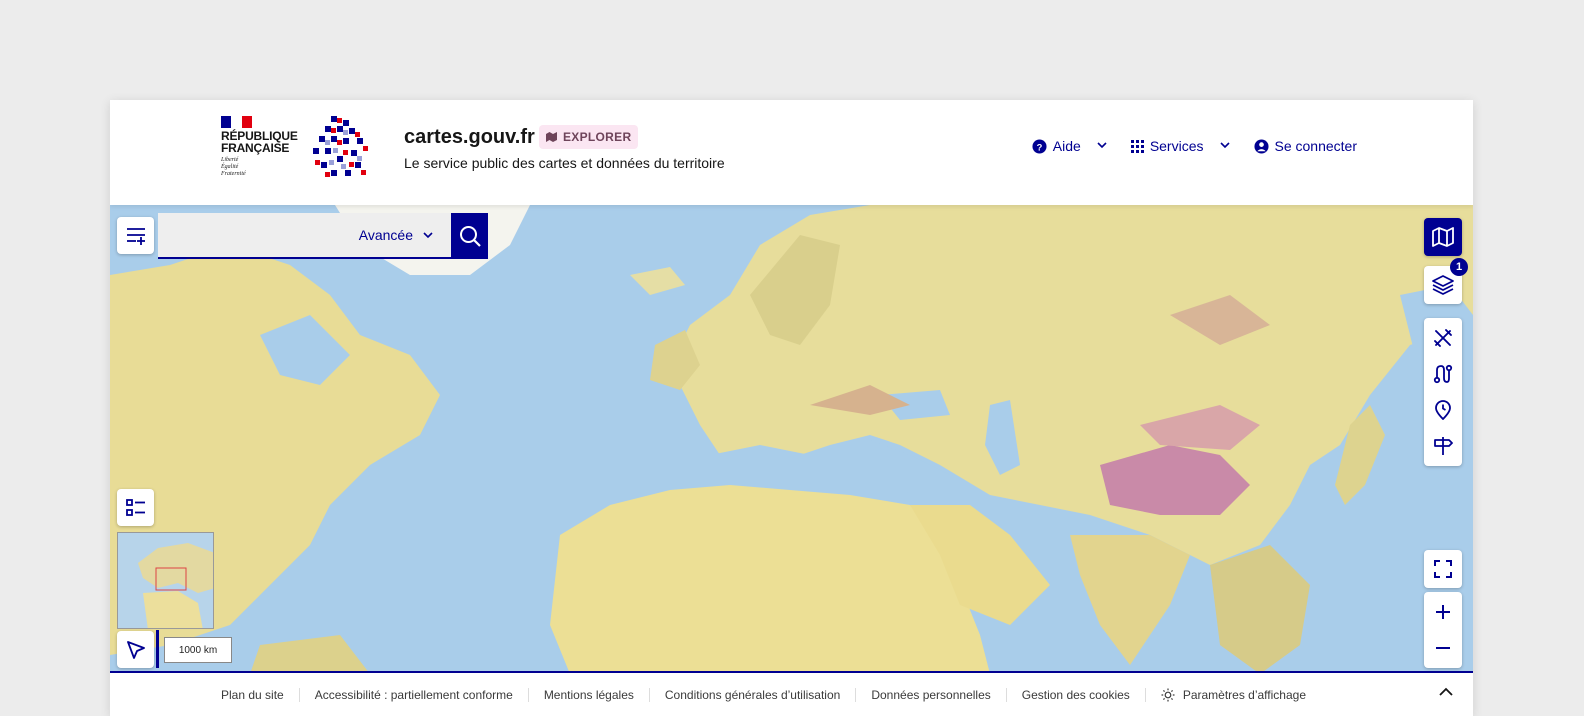 This screenshot has height=716, width=1584. Describe the element at coordinates (1066, 146) in the screenshot. I see `help-label: Aide` at that location.